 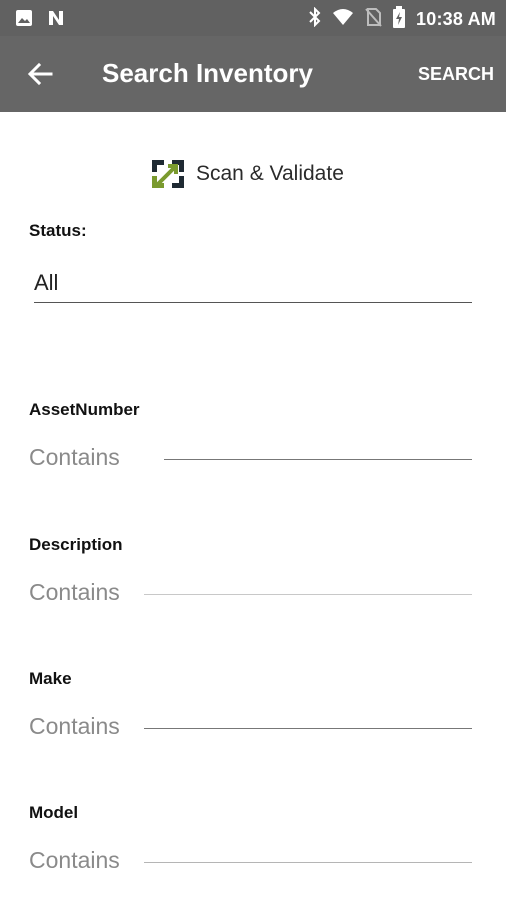 What do you see at coordinates (74, 457) in the screenshot?
I see `asset-number-operator: Contains` at bounding box center [74, 457].